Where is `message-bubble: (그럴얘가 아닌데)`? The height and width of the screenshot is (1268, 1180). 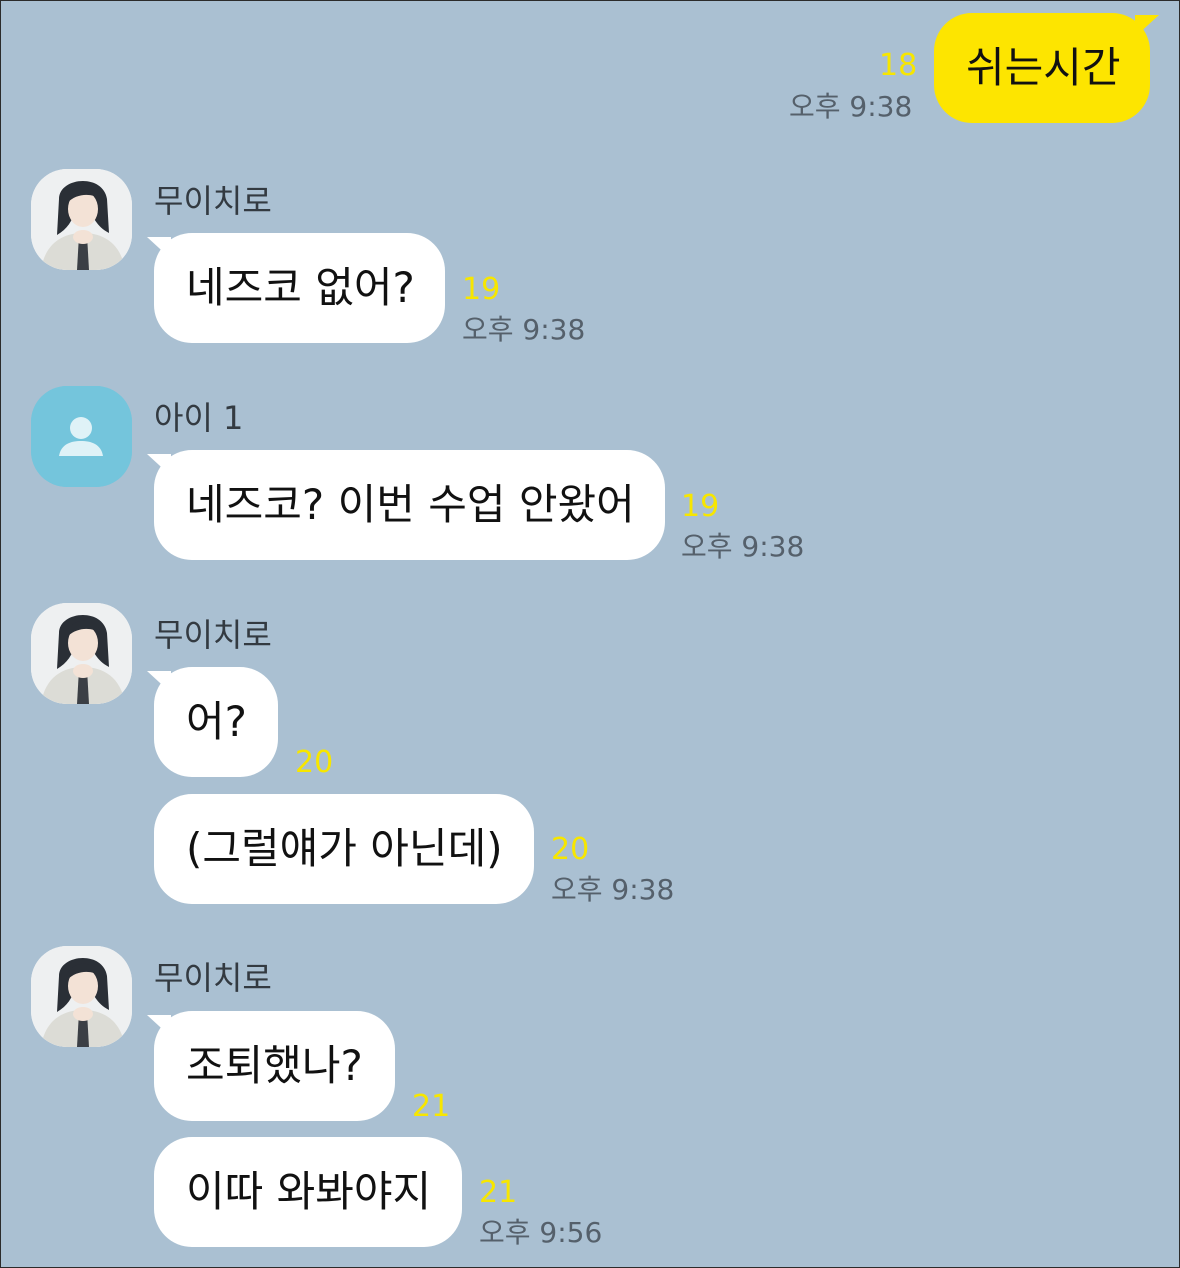 message-bubble: (그럴얘가 아닌데) is located at coordinates (344, 849).